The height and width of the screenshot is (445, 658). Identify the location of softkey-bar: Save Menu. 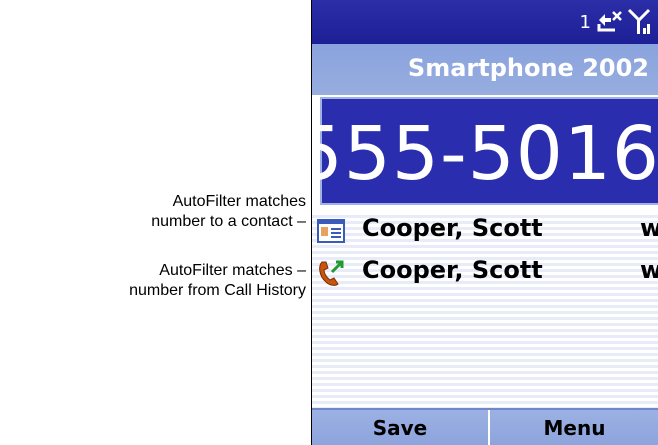
(485, 426).